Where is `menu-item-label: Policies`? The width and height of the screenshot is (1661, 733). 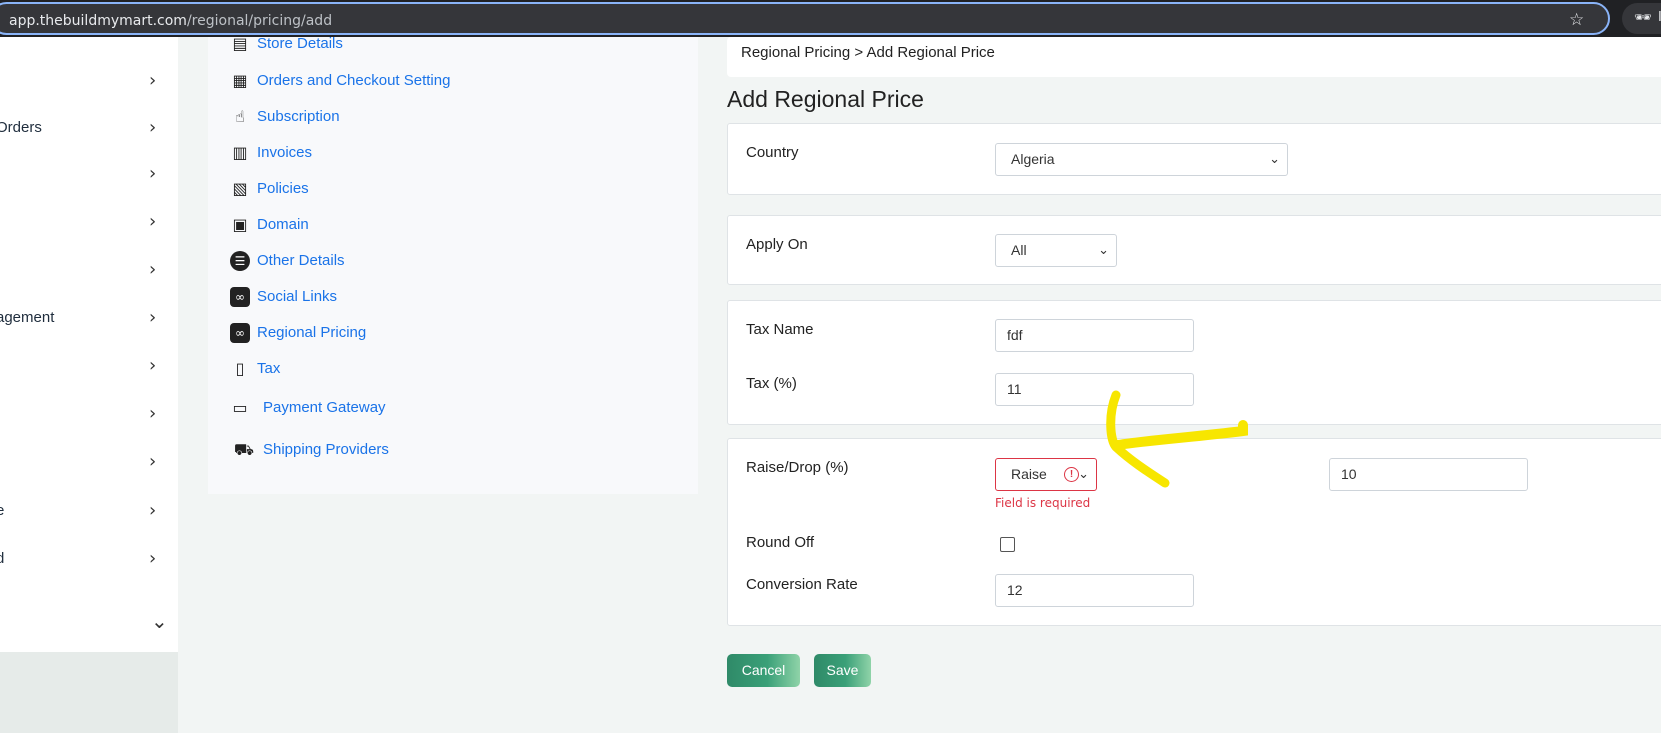
menu-item-label: Policies is located at coordinates (283, 188).